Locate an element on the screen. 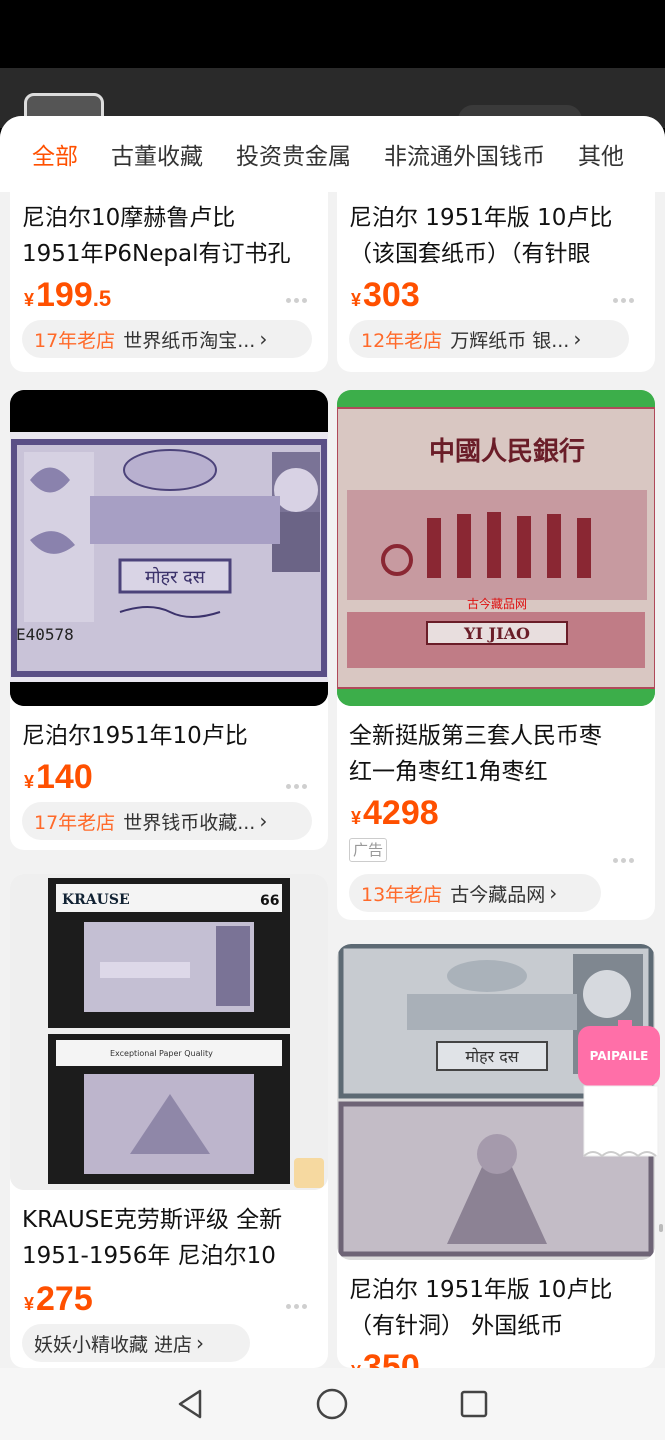 The image size is (665, 1440). svg-text: 古今藏品网 is located at coordinates (497, 603).